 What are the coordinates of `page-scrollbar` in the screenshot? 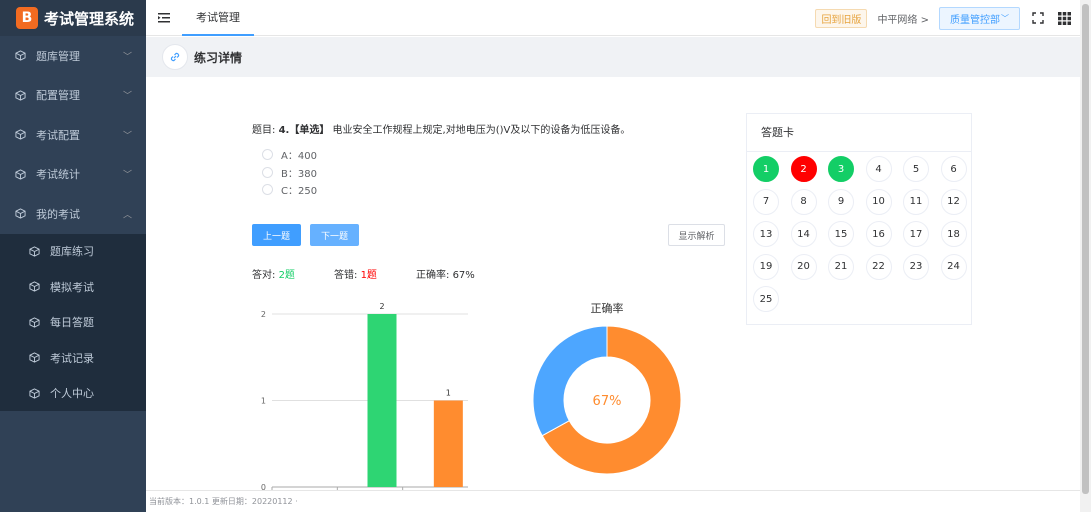 It's located at (1085, 256).